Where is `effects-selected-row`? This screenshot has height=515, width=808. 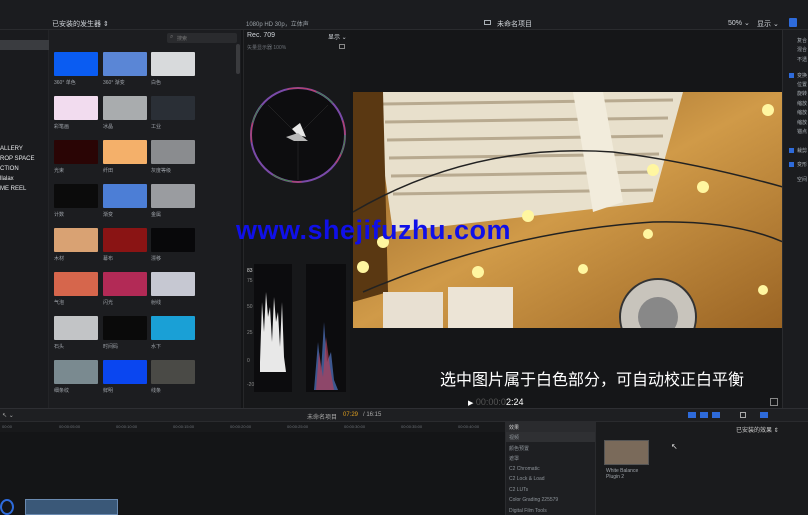
effects-selected-row is located at coordinates (551, 437).